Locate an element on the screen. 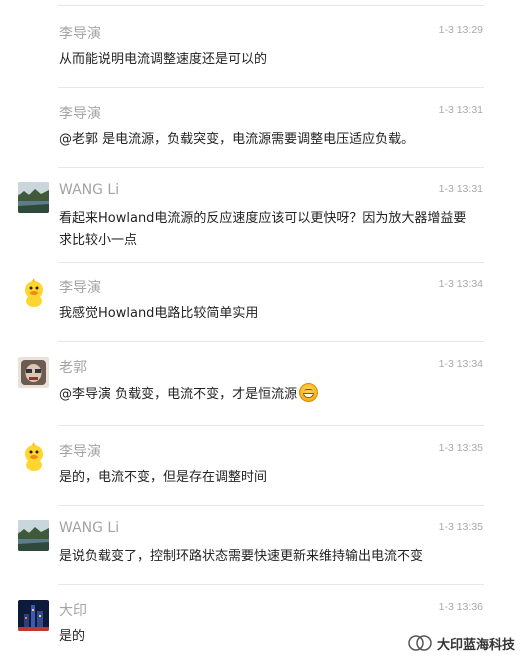  watermark-text: 大印蓝海科技 is located at coordinates (475, 645).